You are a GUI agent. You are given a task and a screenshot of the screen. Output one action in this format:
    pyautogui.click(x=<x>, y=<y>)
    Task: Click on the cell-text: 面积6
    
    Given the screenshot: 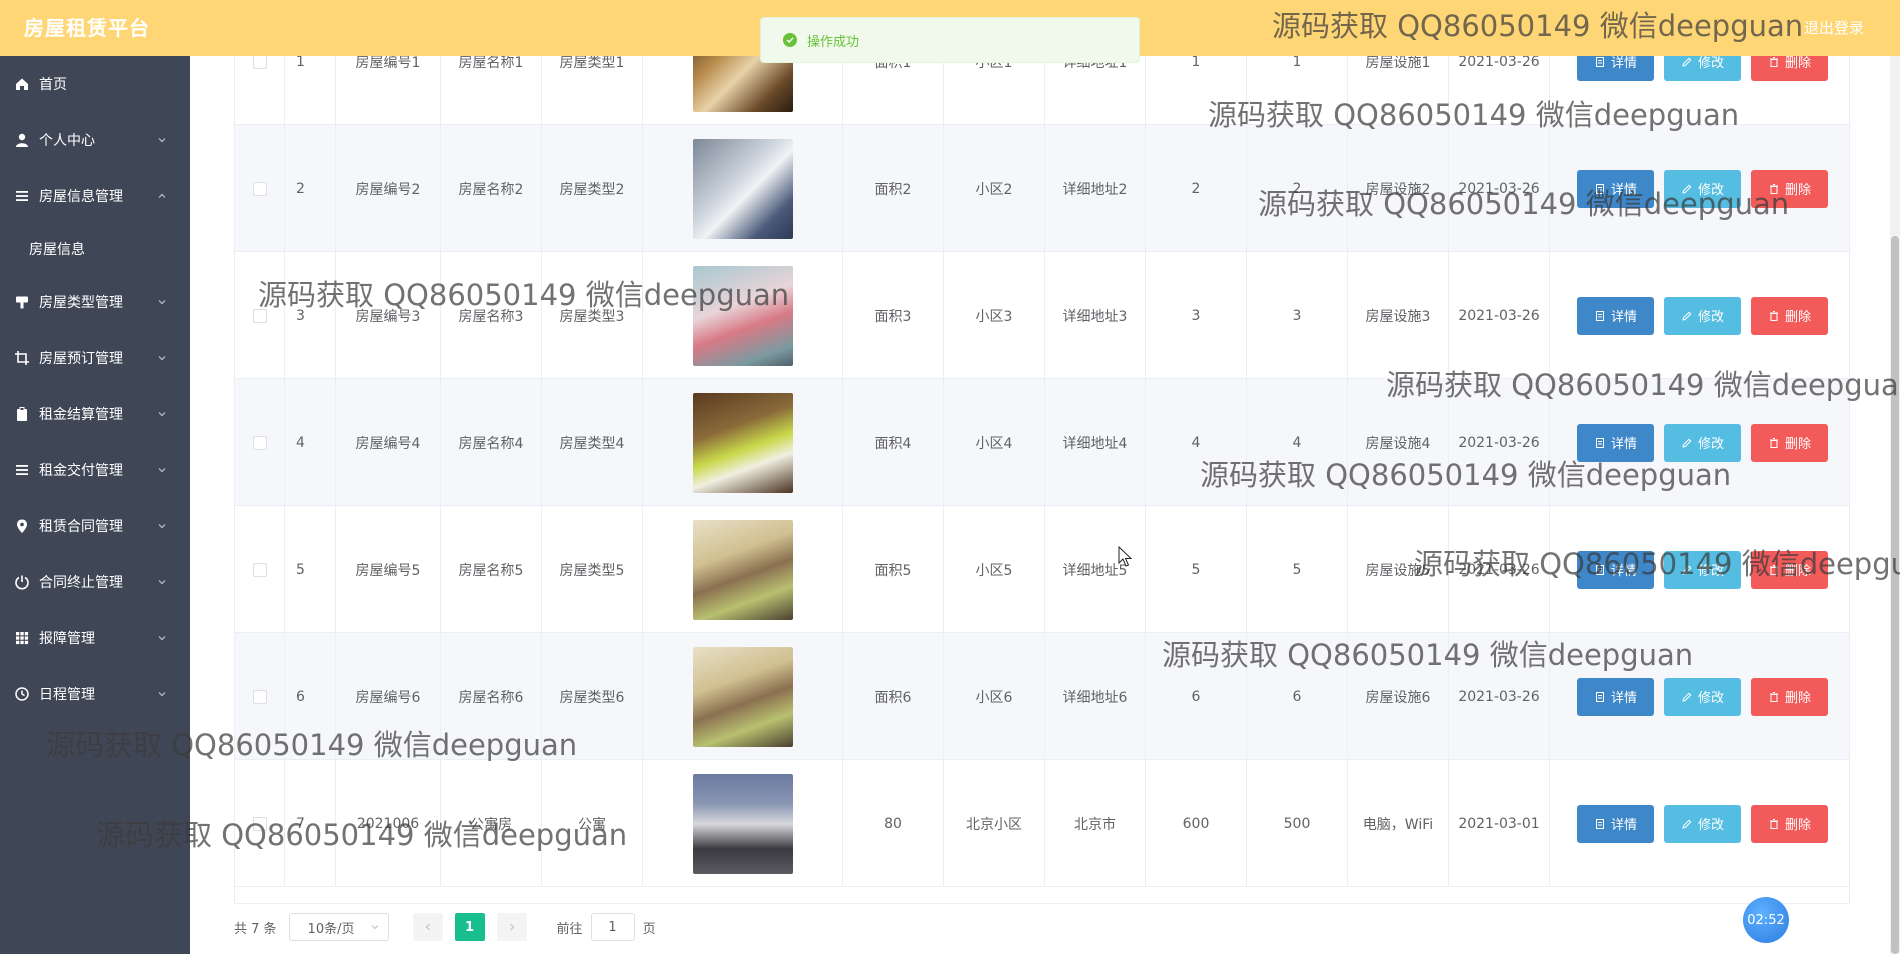 What is the action you would take?
    pyautogui.click(x=893, y=697)
    